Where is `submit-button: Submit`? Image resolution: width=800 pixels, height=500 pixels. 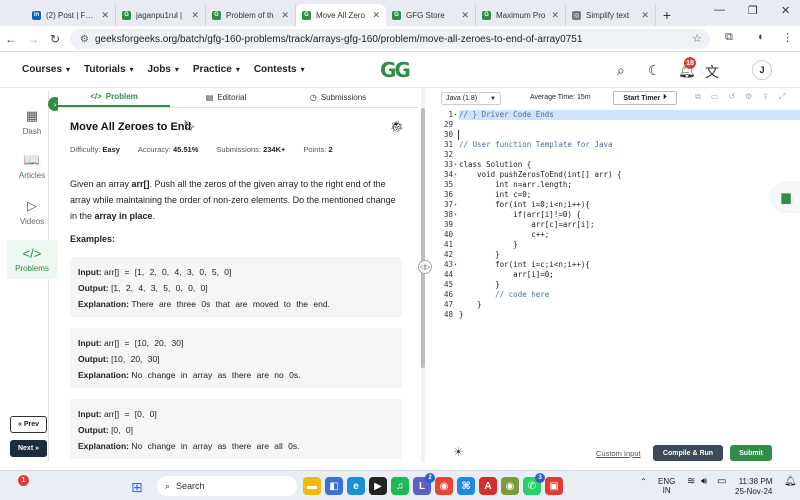 submit-button: Submit is located at coordinates (751, 453).